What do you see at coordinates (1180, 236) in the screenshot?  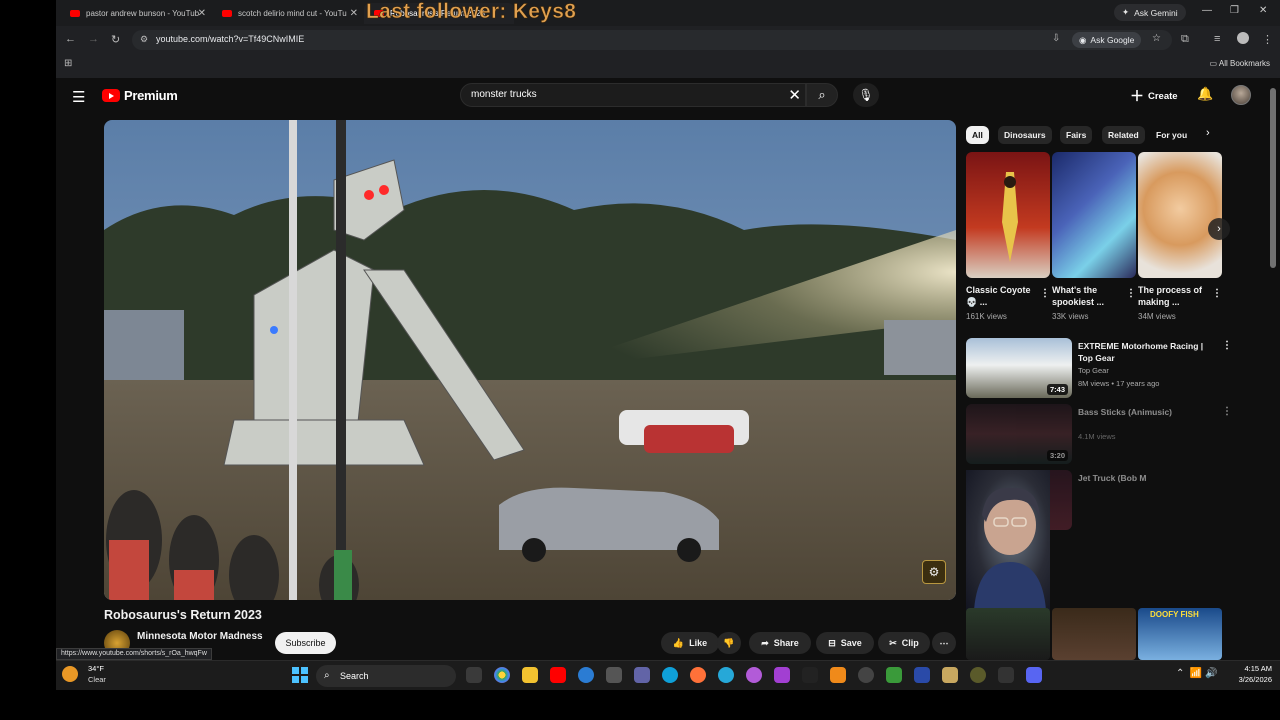 I see `short-card: The process of making ... 34M views ⋮` at bounding box center [1180, 236].